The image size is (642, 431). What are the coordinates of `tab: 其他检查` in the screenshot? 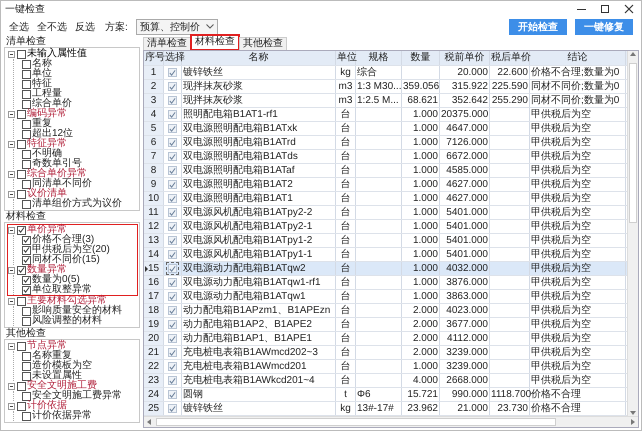 It's located at (263, 43).